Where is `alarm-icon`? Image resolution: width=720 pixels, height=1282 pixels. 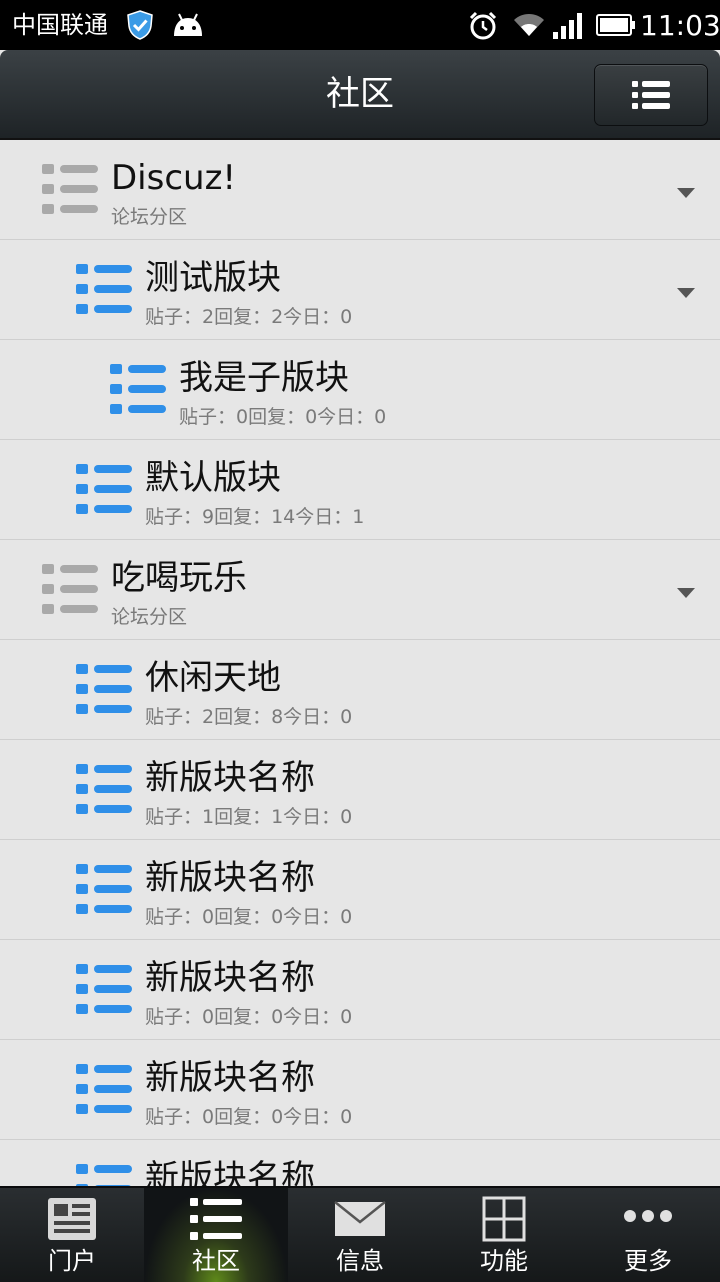 alarm-icon is located at coordinates (483, 26).